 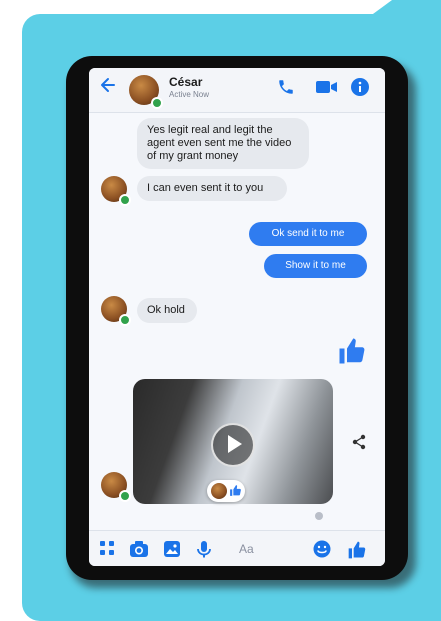 What do you see at coordinates (237, 90) in the screenshot?
I see `chat-header: César Active Now` at bounding box center [237, 90].